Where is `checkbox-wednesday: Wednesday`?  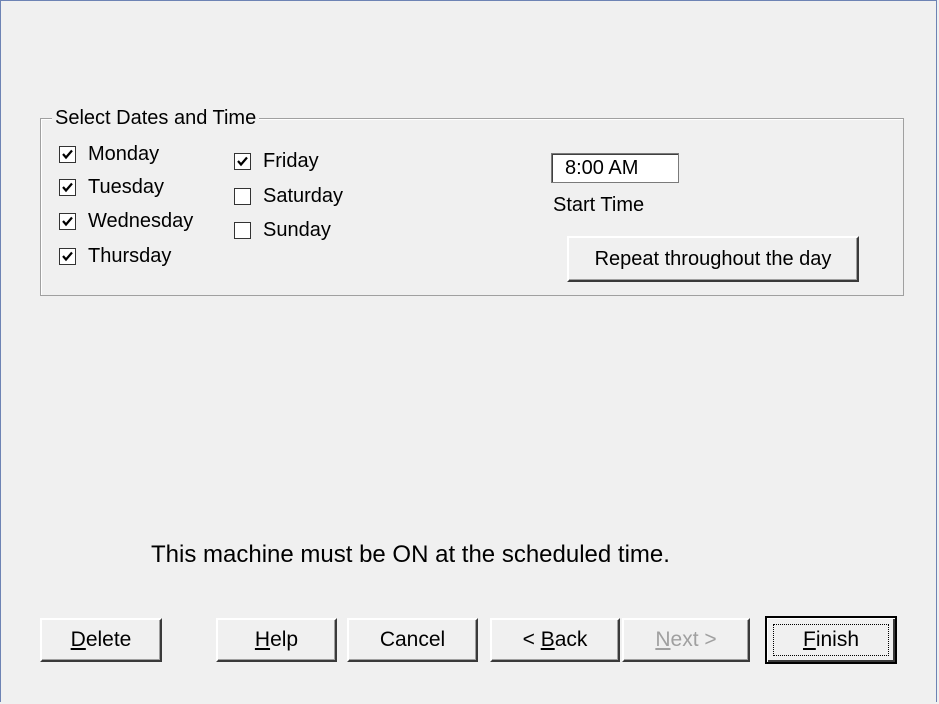
checkbox-wednesday: Wednesday is located at coordinates (126, 221).